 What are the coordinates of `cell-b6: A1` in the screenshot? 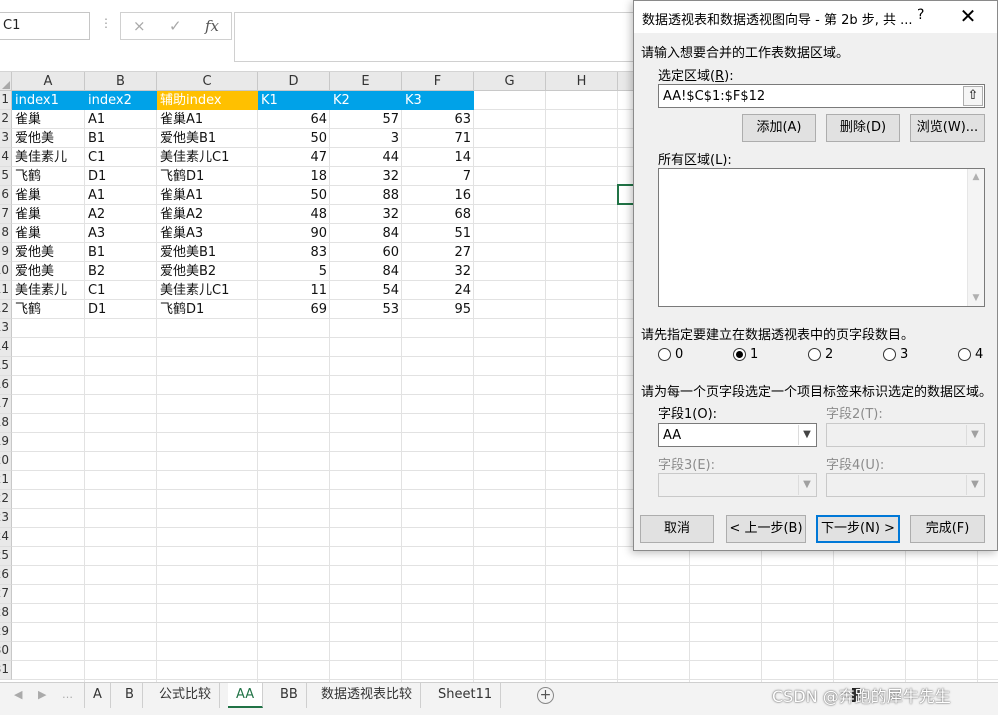 It's located at (121, 195).